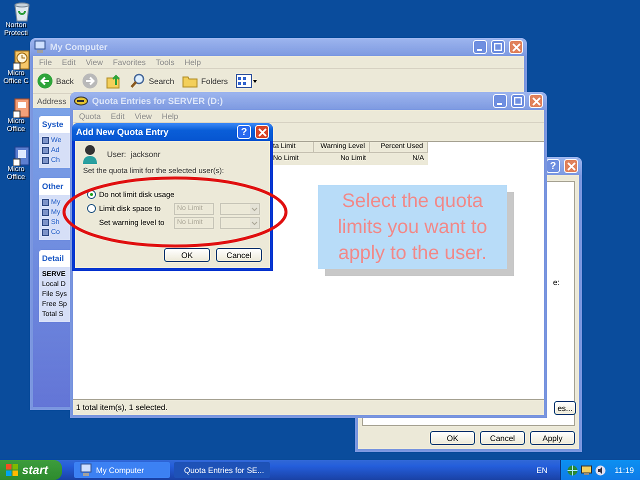 Image resolution: width=640 pixels, height=480 pixels. What do you see at coordinates (79, 47) in the screenshot?
I see `window-title: My Computer` at bounding box center [79, 47].